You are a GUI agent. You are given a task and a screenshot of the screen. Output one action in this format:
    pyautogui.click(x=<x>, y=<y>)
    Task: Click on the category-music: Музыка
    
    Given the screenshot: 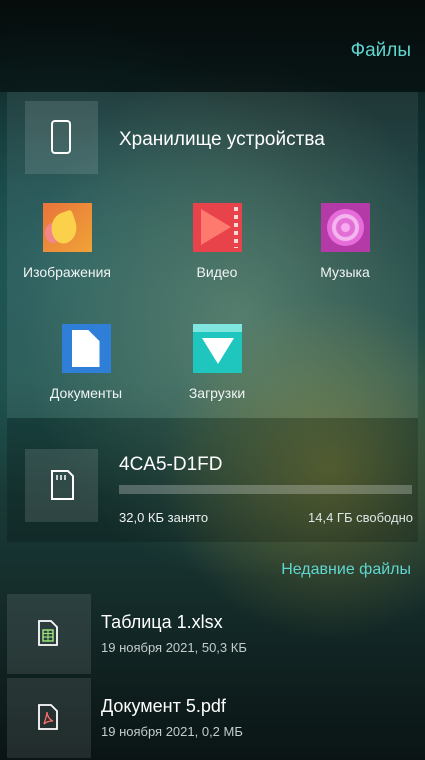 What is the action you would take?
    pyautogui.click(x=345, y=241)
    